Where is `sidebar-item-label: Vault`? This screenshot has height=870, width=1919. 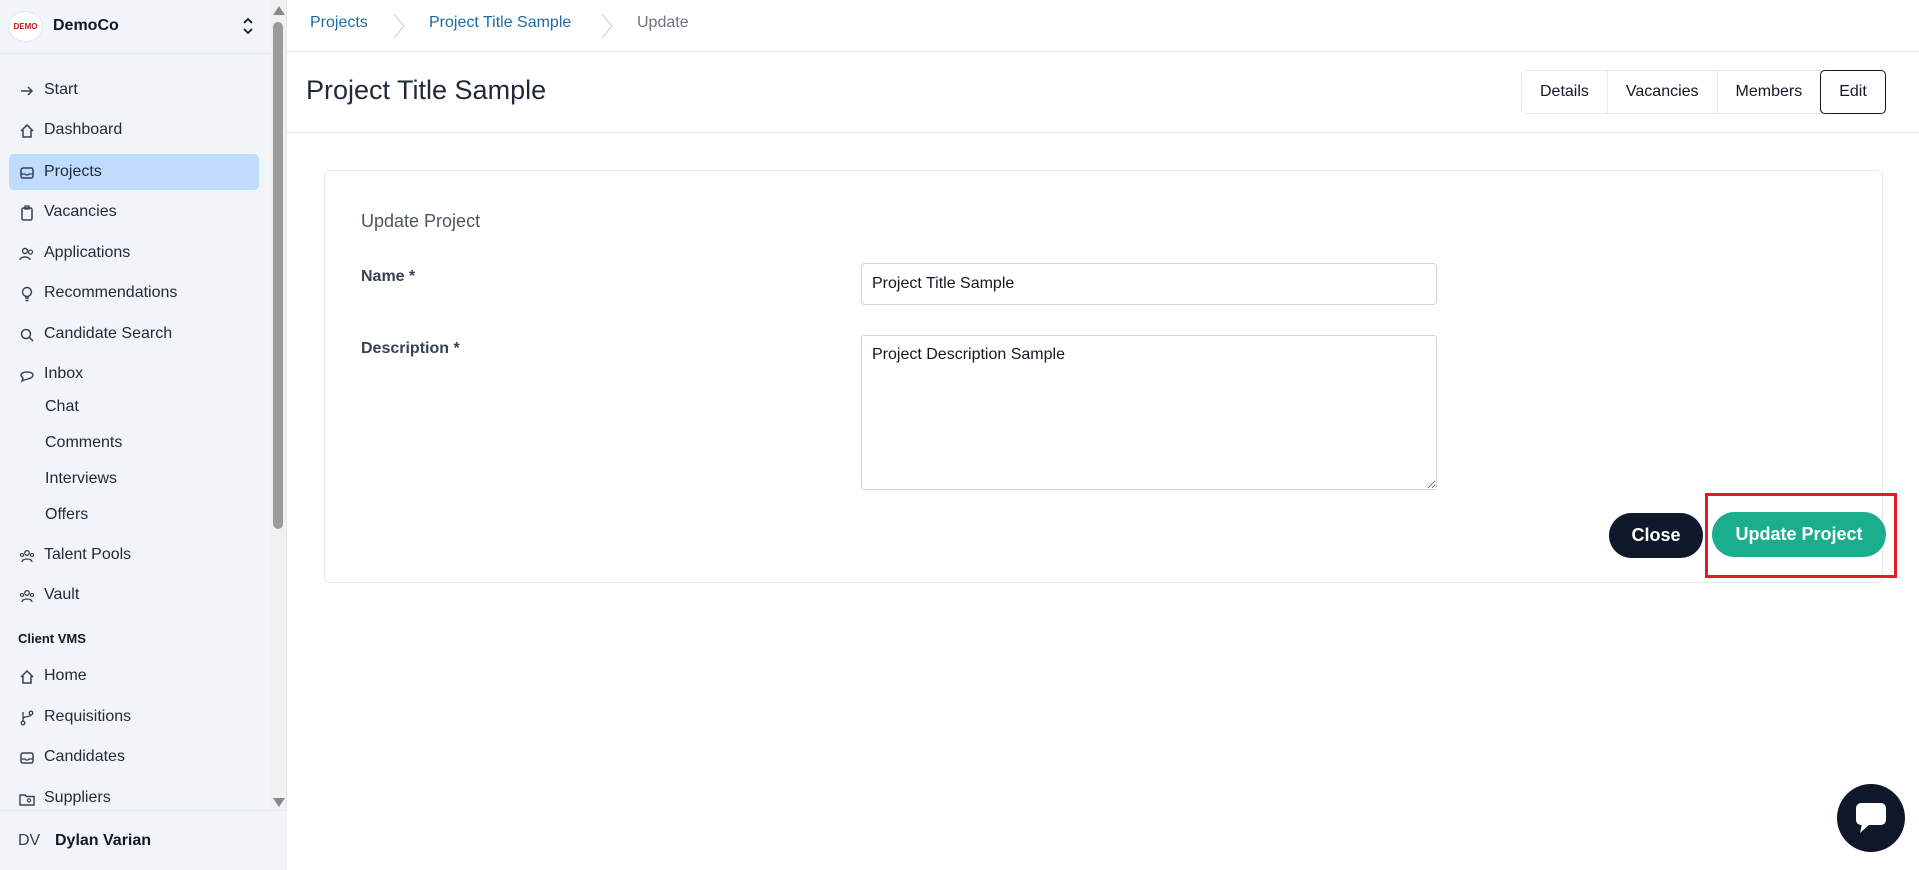
sidebar-item-label: Vault is located at coordinates (62, 594).